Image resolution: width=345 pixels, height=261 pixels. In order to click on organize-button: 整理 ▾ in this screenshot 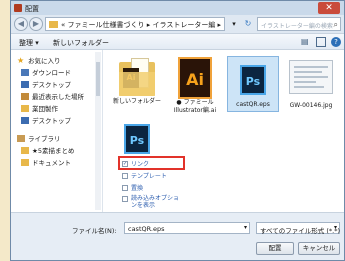, I will do `click(29, 43)`.